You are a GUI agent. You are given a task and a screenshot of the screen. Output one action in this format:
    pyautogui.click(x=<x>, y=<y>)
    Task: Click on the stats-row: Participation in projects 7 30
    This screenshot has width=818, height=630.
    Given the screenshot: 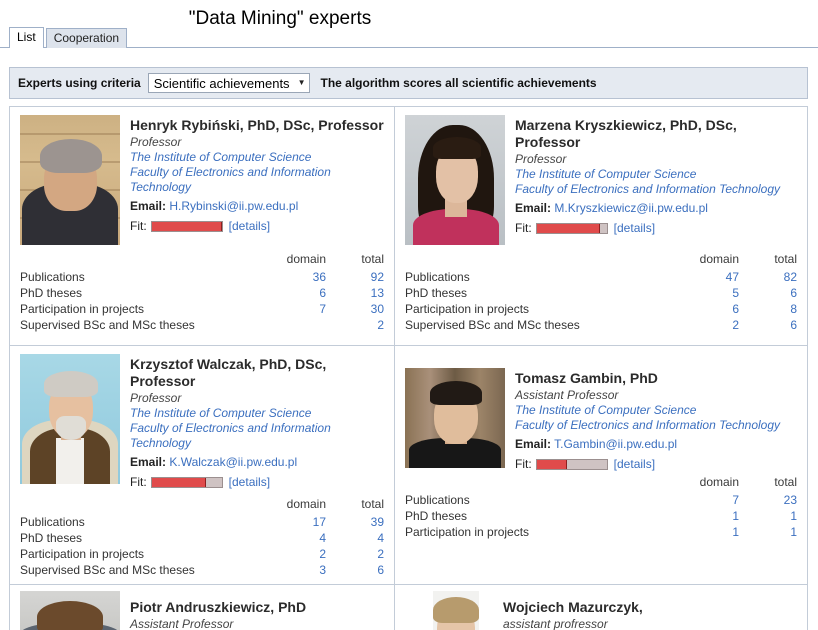 What is the action you would take?
    pyautogui.click(x=202, y=309)
    